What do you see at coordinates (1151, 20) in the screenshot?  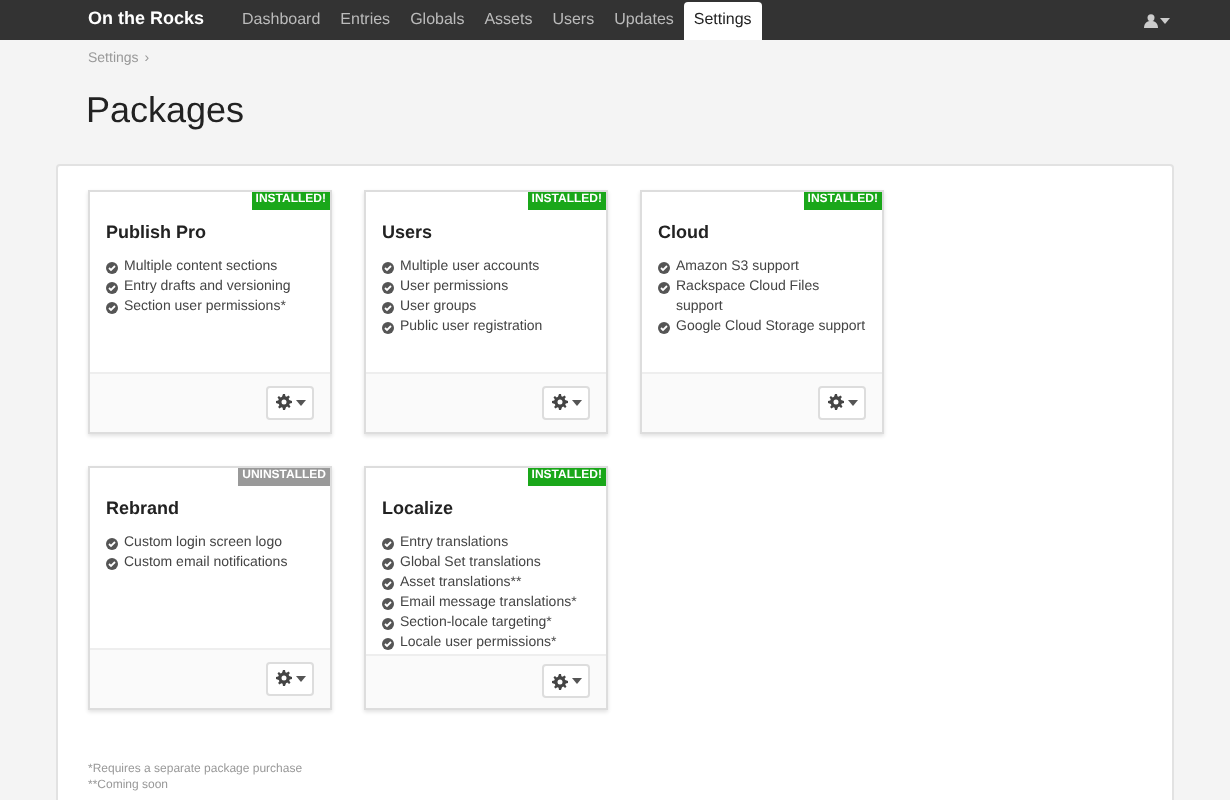 I see `user-icon` at bounding box center [1151, 20].